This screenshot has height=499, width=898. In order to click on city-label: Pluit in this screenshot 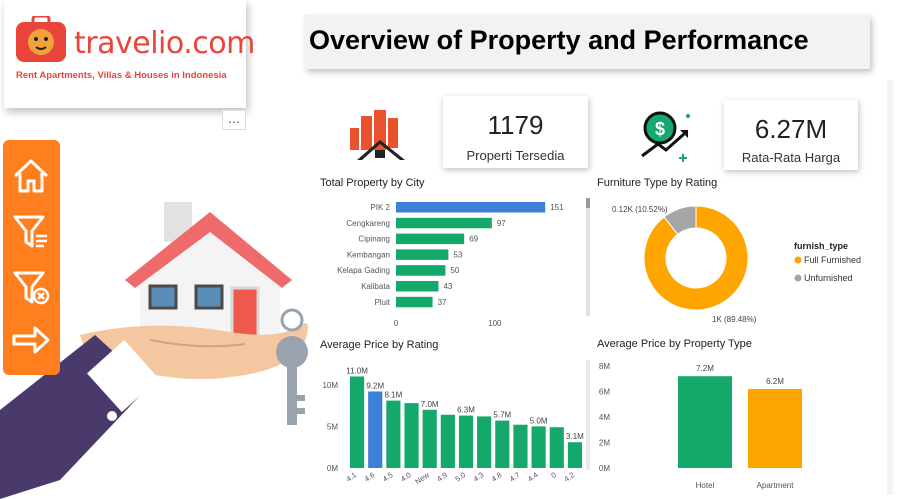, I will do `click(382, 302)`.